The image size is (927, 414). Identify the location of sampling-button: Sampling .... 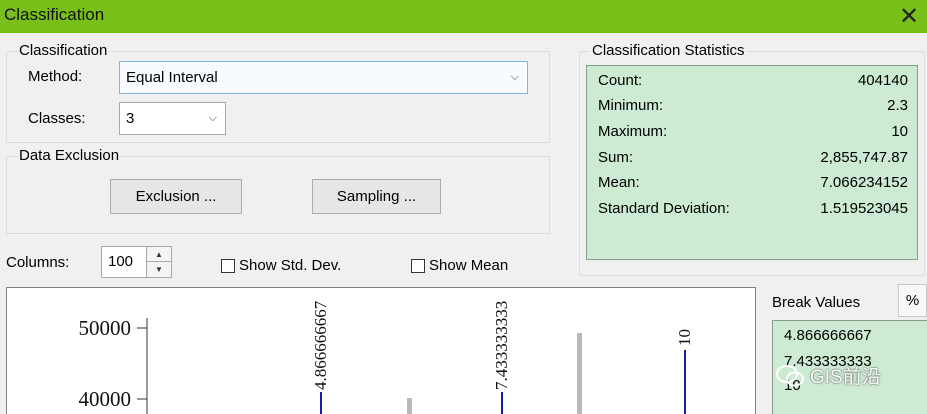
(376, 196).